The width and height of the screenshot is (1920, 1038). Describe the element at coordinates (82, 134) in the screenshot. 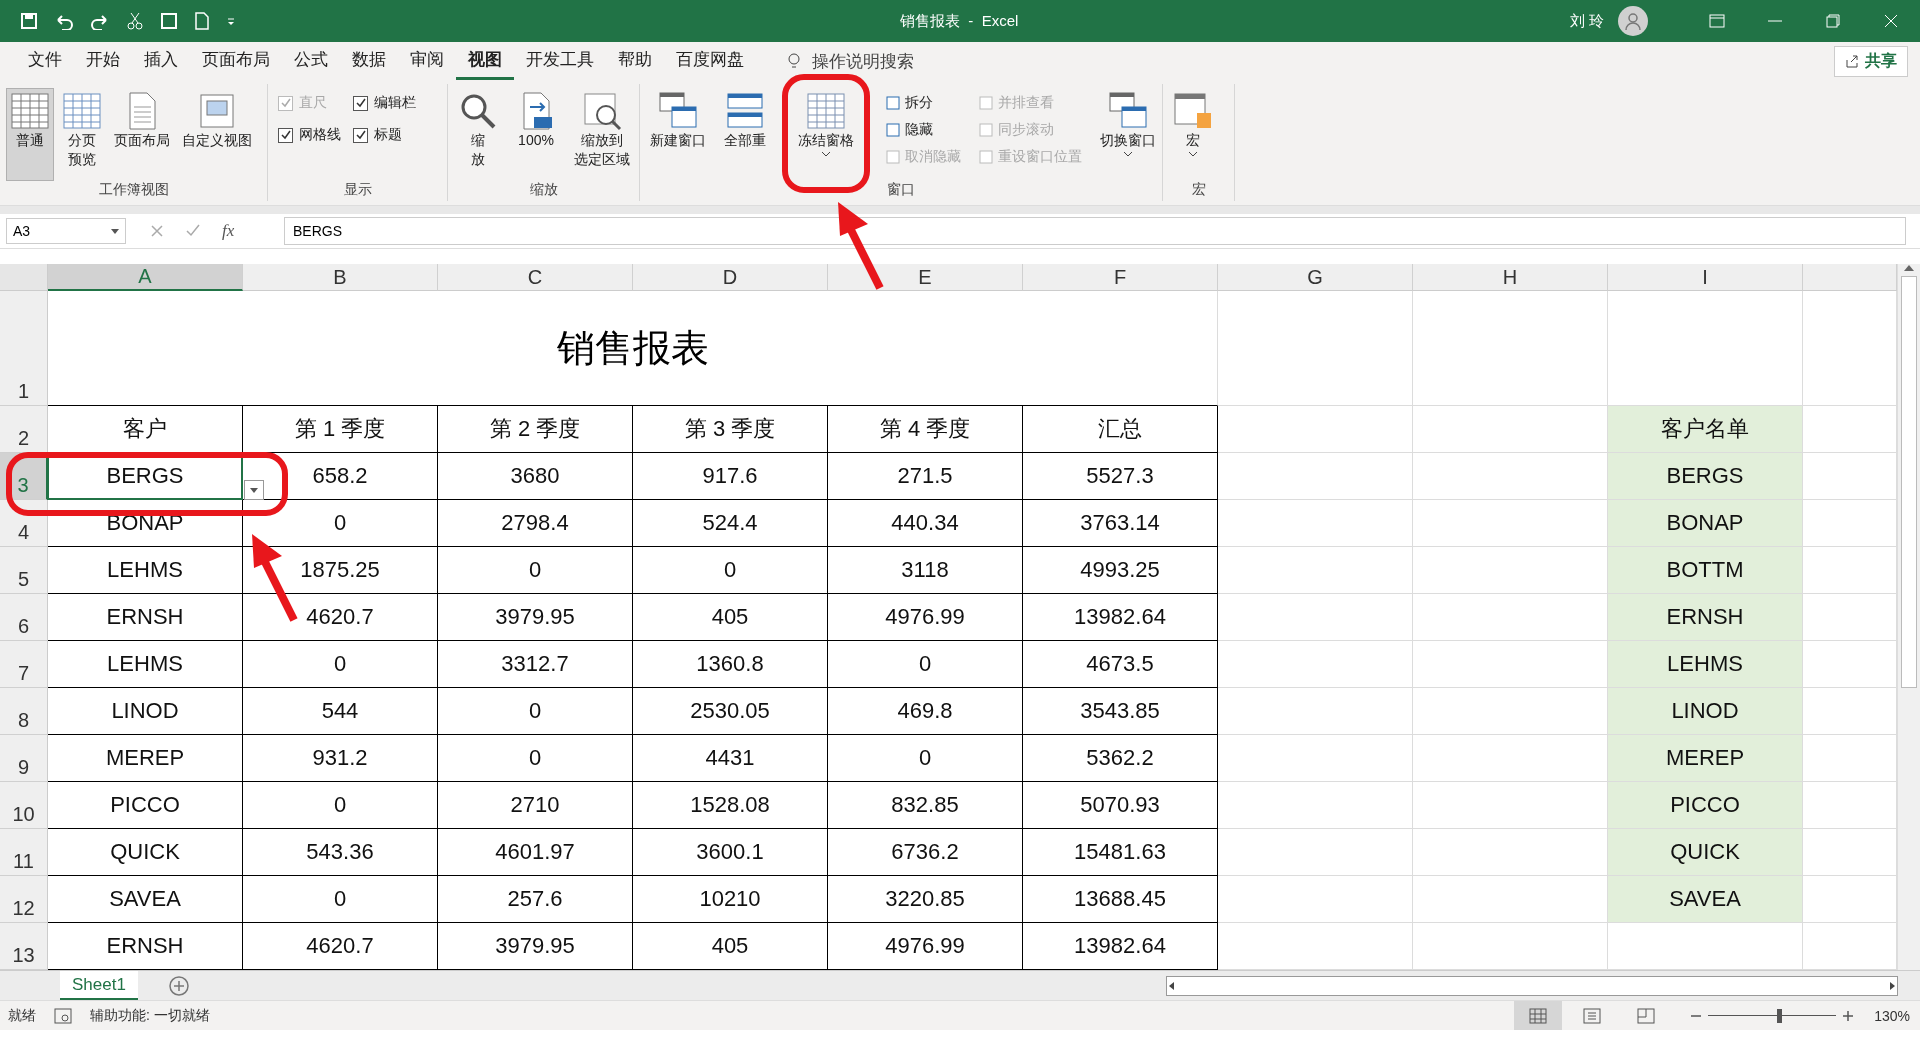

I see `ribbon-button: 分页预览` at that location.